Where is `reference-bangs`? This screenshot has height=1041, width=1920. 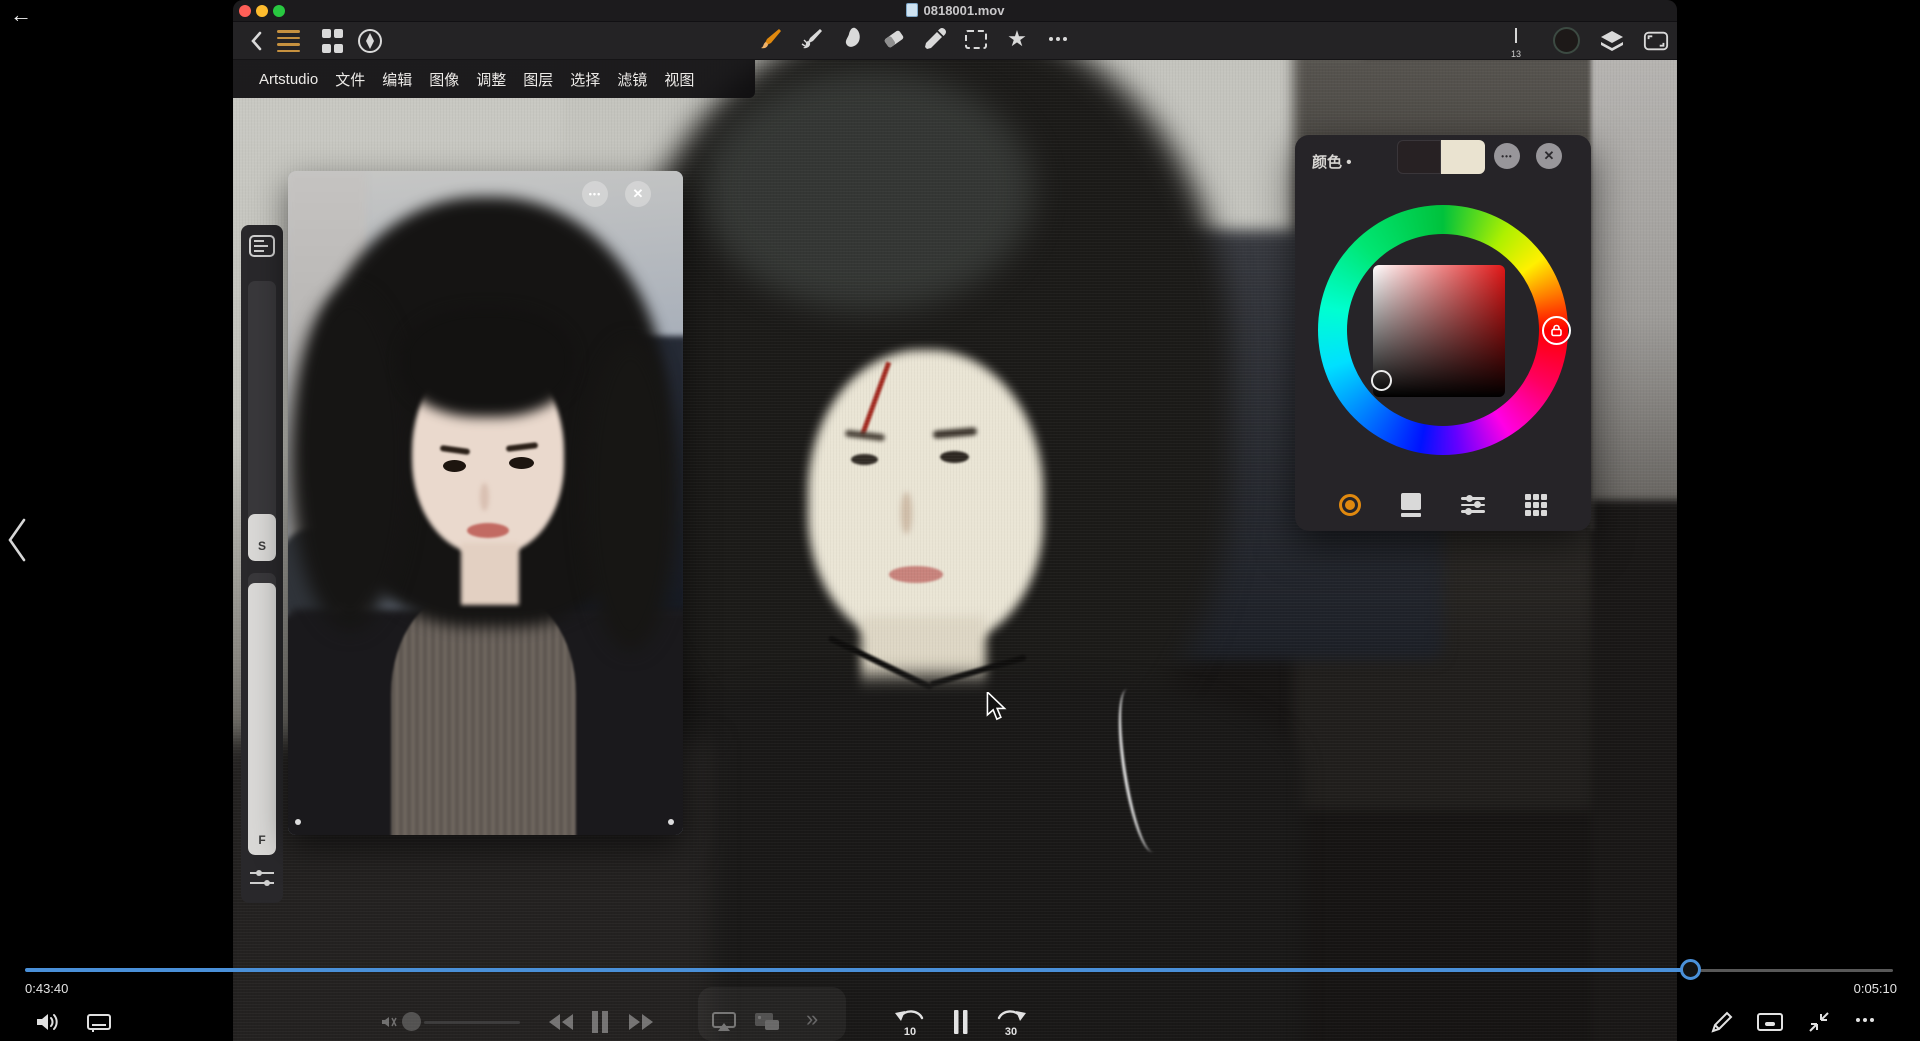 reference-bangs is located at coordinates (487, 362).